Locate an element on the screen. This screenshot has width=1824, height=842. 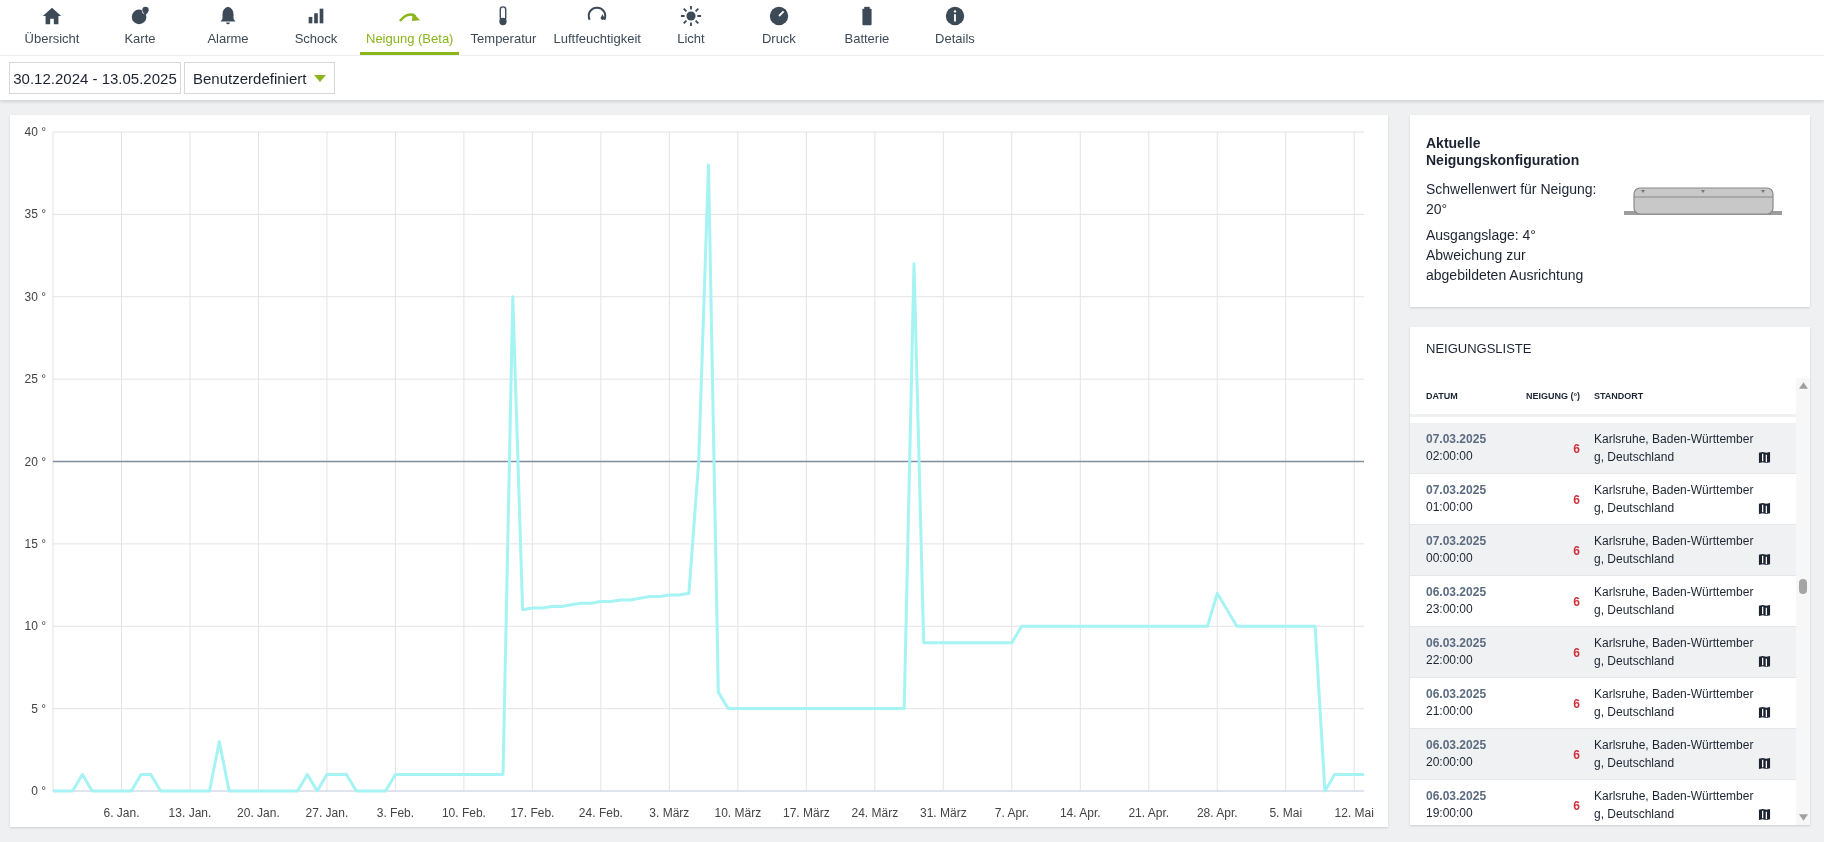
nav-tab: Batterie is located at coordinates (866, 27).